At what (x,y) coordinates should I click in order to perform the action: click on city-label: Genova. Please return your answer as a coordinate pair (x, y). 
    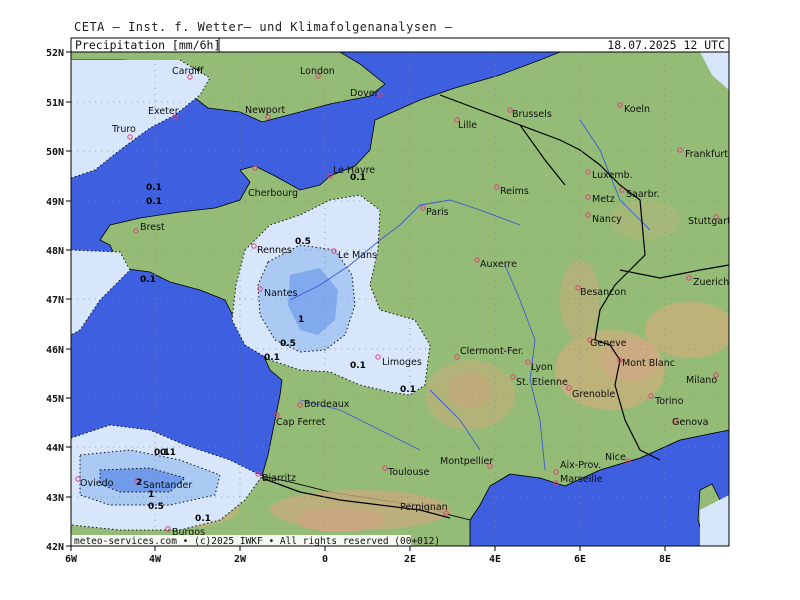
    Looking at the image, I should click on (690, 422).